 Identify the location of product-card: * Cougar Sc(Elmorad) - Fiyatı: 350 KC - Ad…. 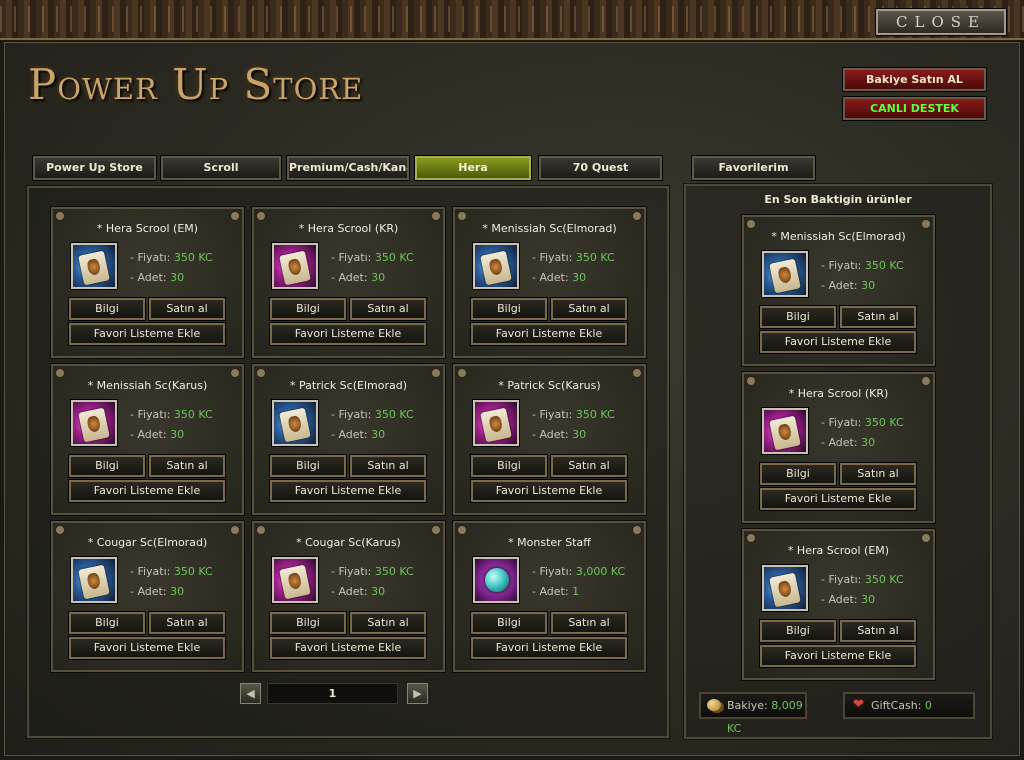
(147, 596).